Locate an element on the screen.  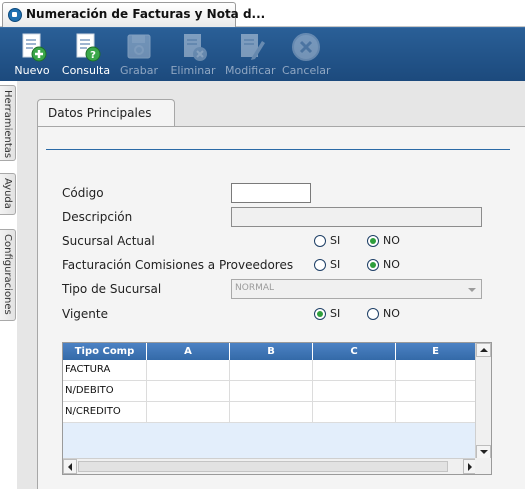
scrollbar-corner is located at coordinates (483, 466).